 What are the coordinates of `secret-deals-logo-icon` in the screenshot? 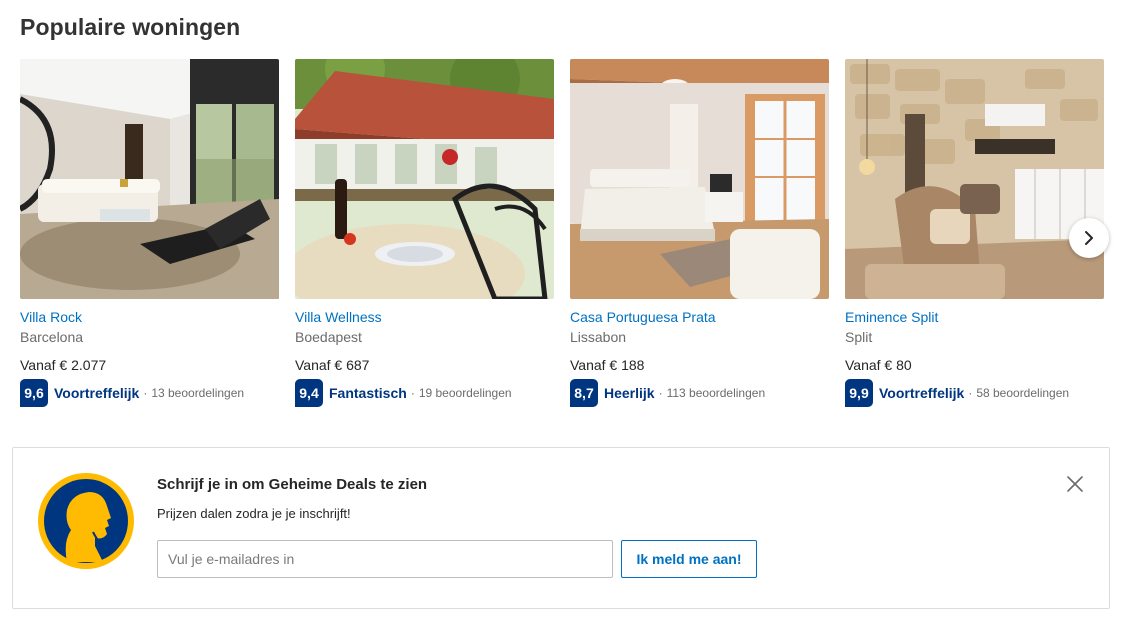 It's located at (86, 521).